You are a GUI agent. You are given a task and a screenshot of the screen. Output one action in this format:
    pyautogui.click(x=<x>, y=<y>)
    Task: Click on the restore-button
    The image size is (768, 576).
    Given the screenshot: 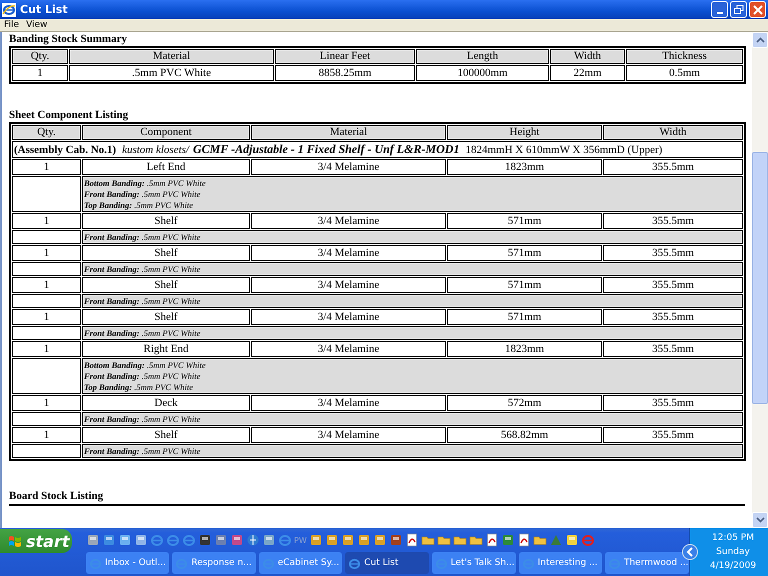 What is the action you would take?
    pyautogui.click(x=738, y=9)
    